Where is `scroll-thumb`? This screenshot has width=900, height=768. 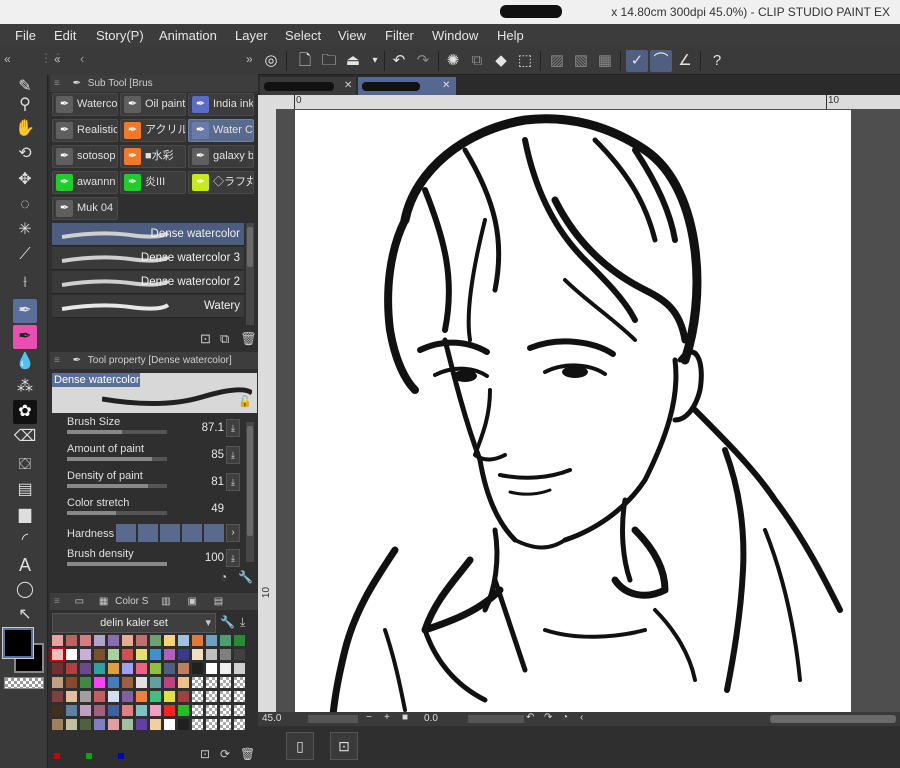
scroll-thumb is located at coordinates (250, 481).